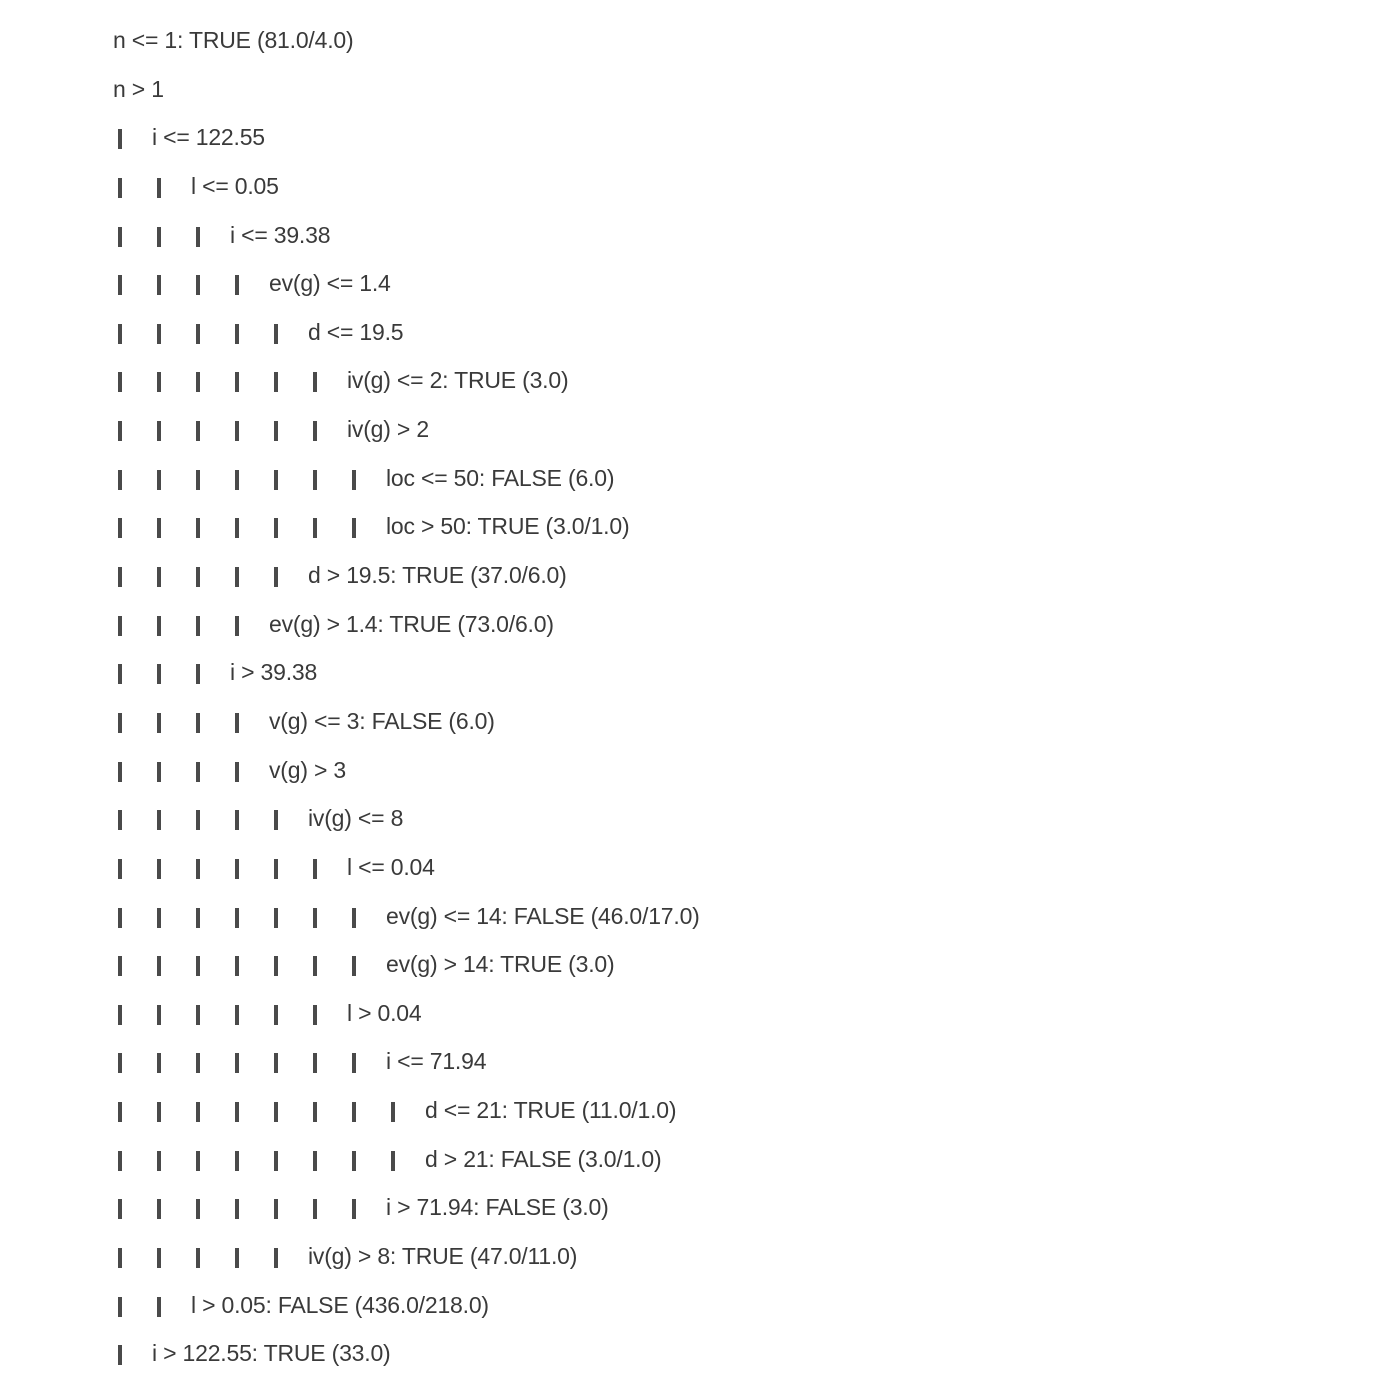 The height and width of the screenshot is (1388, 1379). I want to click on tree-node-text: d <= 21: TRUE (11.0/1.0), so click(551, 1110).